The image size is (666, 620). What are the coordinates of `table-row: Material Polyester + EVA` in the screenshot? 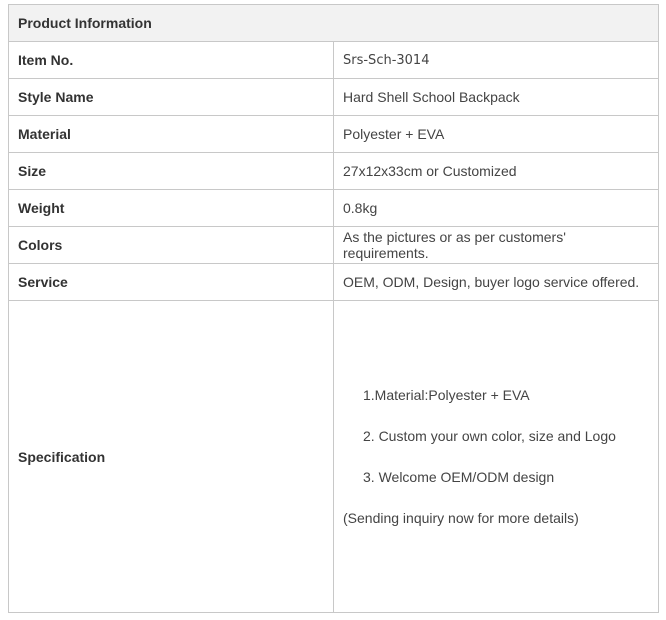 It's located at (333, 134).